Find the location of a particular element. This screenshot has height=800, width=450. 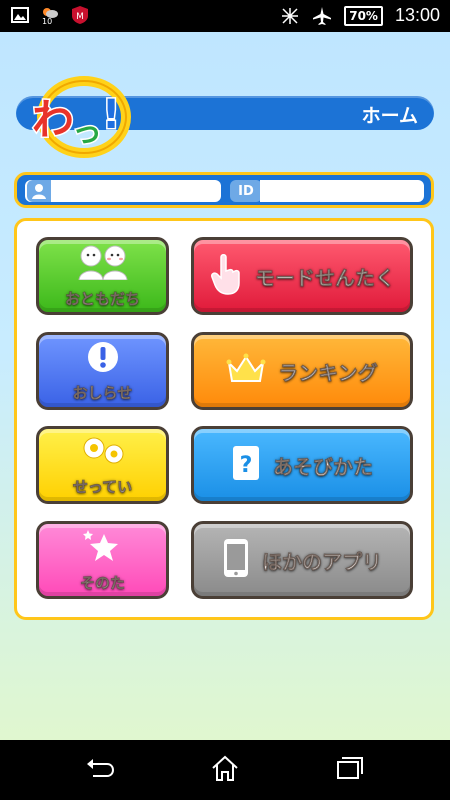

others-button: そのた is located at coordinates (102, 560).